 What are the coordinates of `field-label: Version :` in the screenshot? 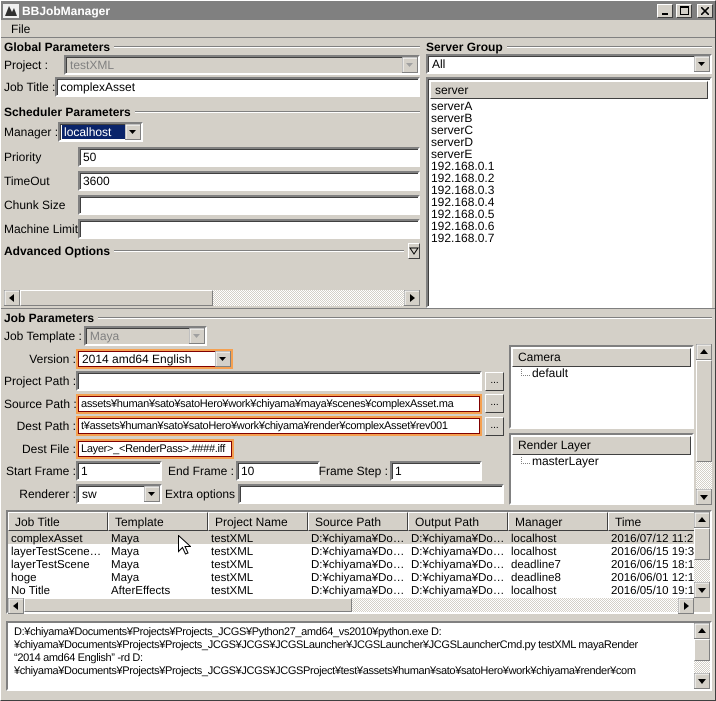 It's located at (52, 359).